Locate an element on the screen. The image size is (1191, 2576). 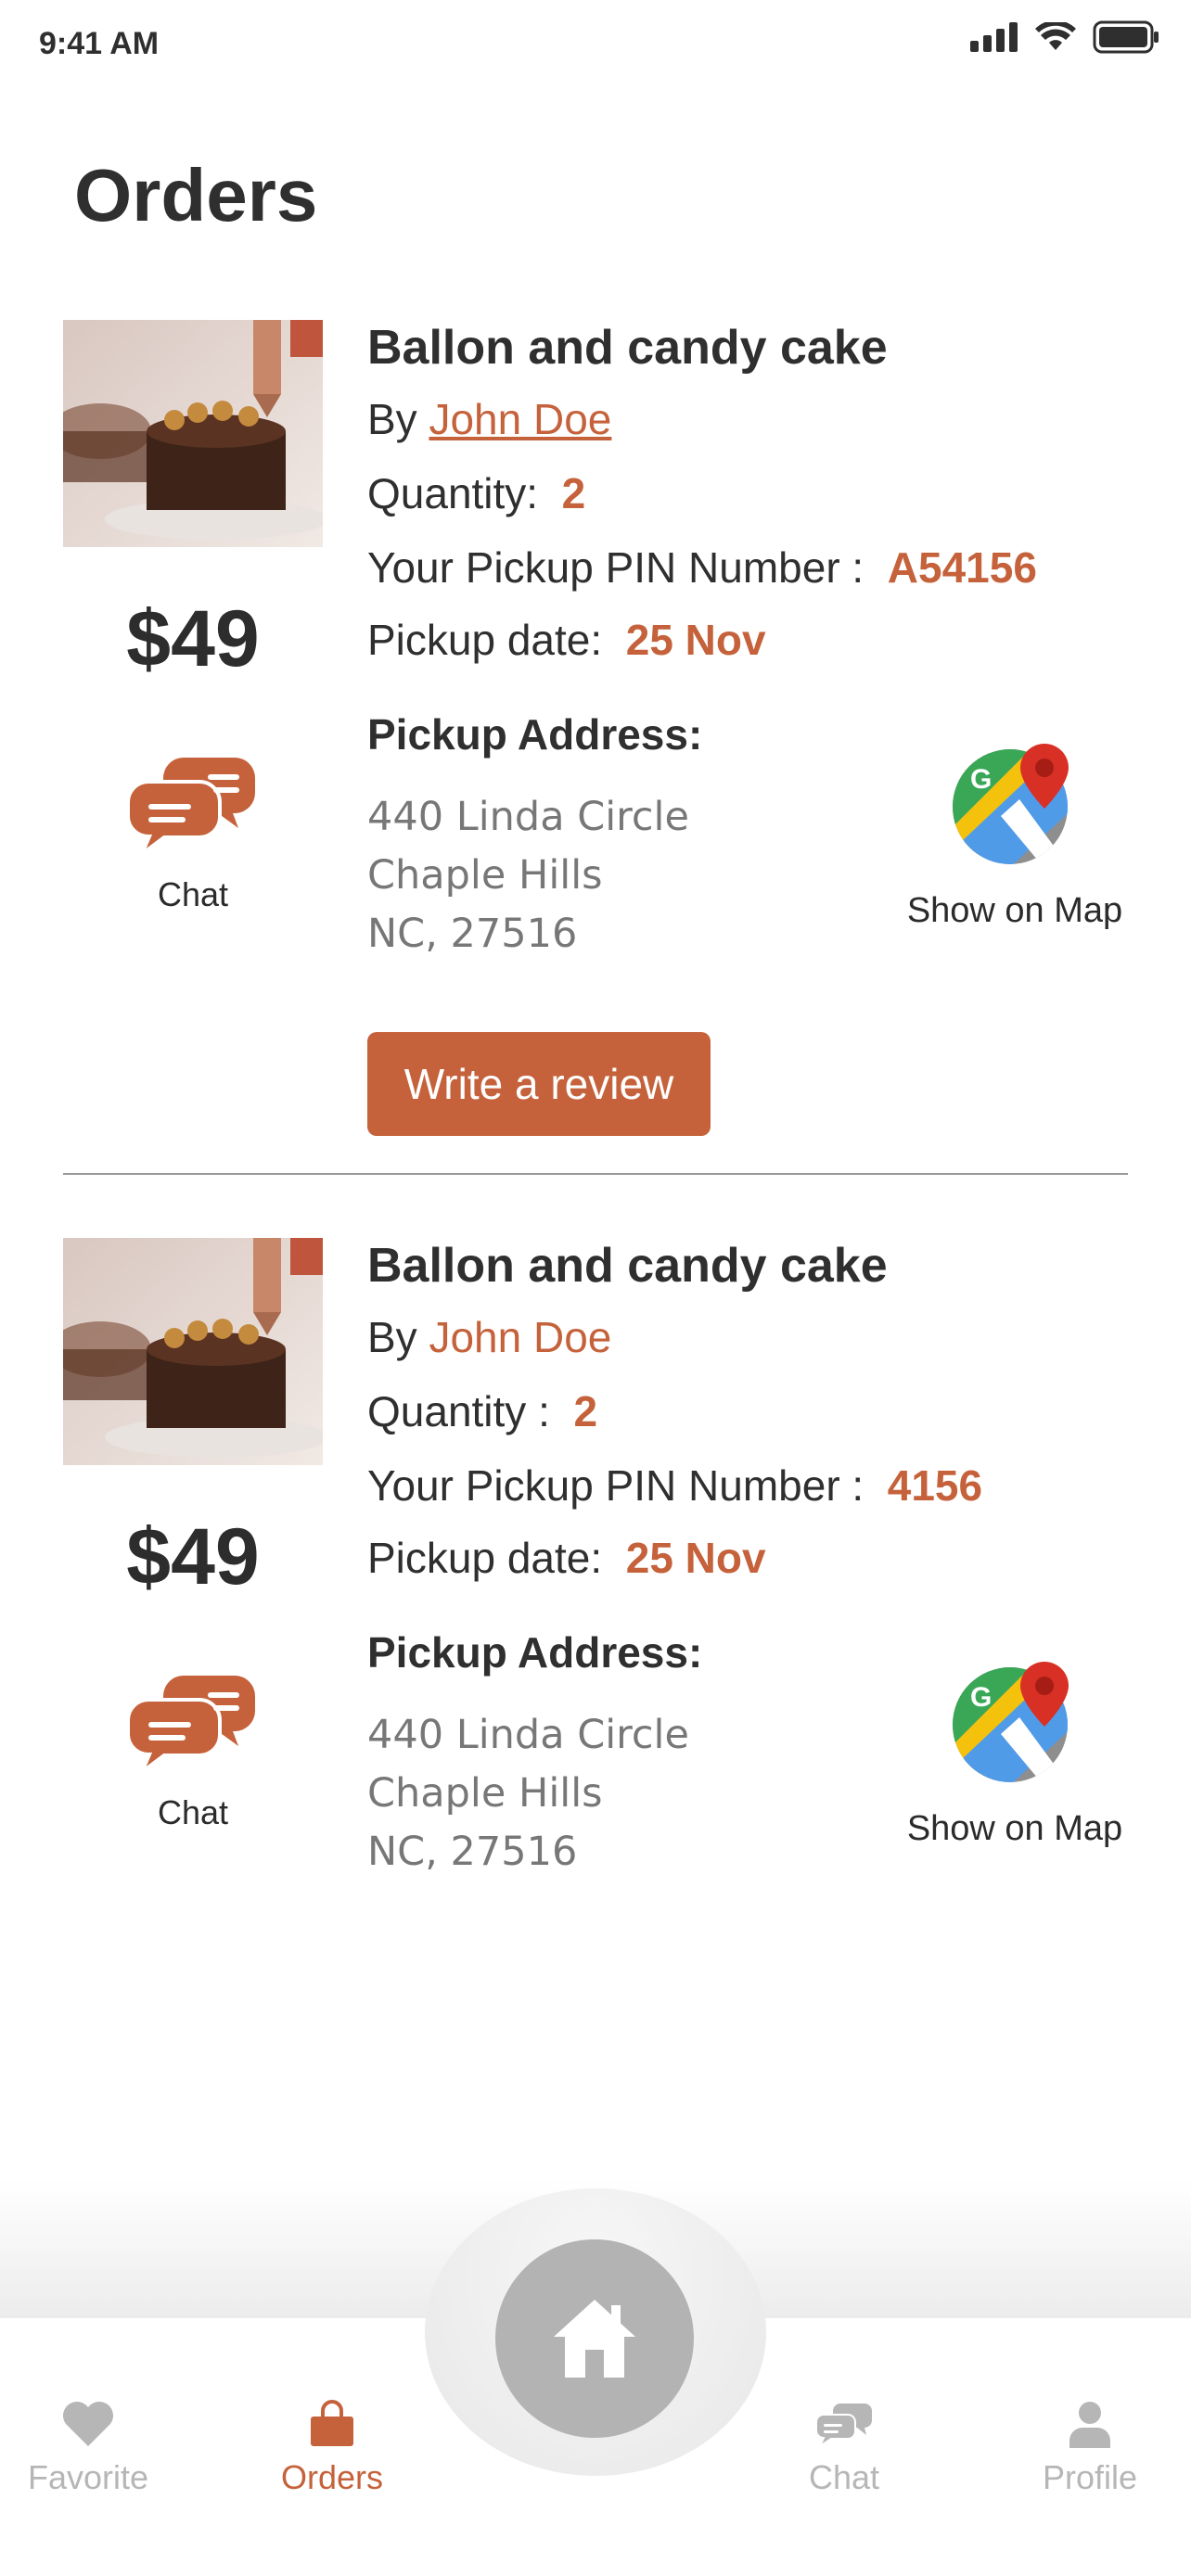
tab-label: Profile is located at coordinates (1090, 2477).